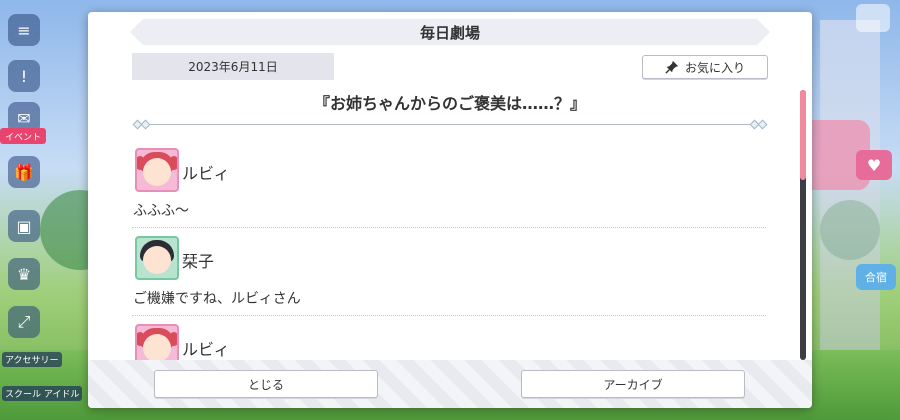  Describe the element at coordinates (803, 225) in the screenshot. I see `scrollbar` at that location.